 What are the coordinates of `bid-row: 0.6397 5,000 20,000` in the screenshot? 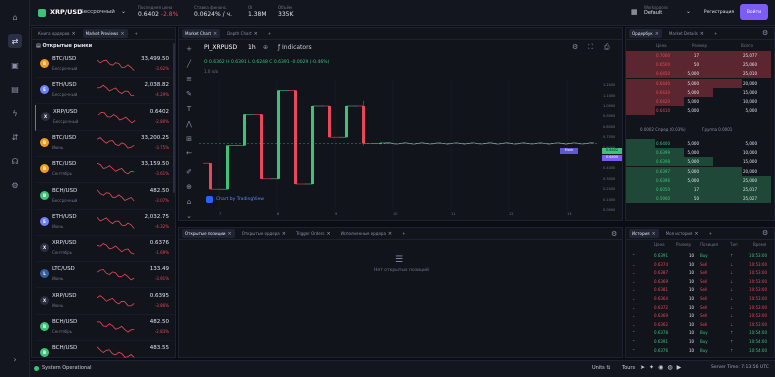 It's located at (698, 171).